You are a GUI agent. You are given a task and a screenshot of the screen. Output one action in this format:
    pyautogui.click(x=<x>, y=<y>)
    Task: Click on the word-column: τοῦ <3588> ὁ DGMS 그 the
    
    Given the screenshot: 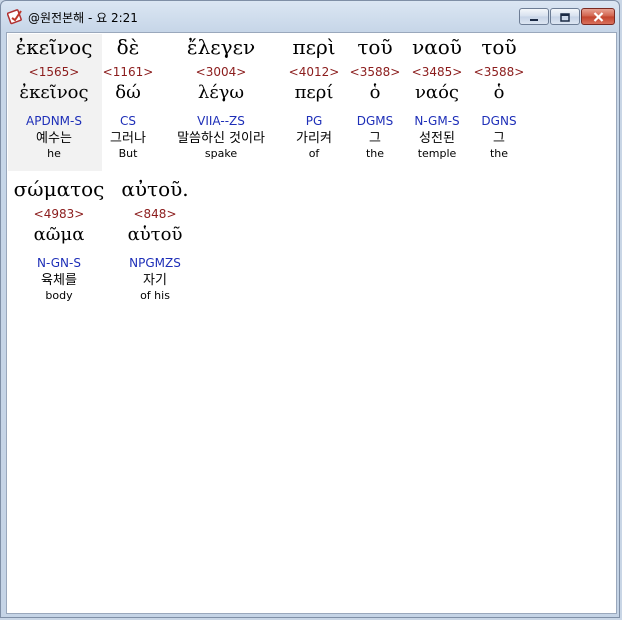 What is the action you would take?
    pyautogui.click(x=375, y=98)
    